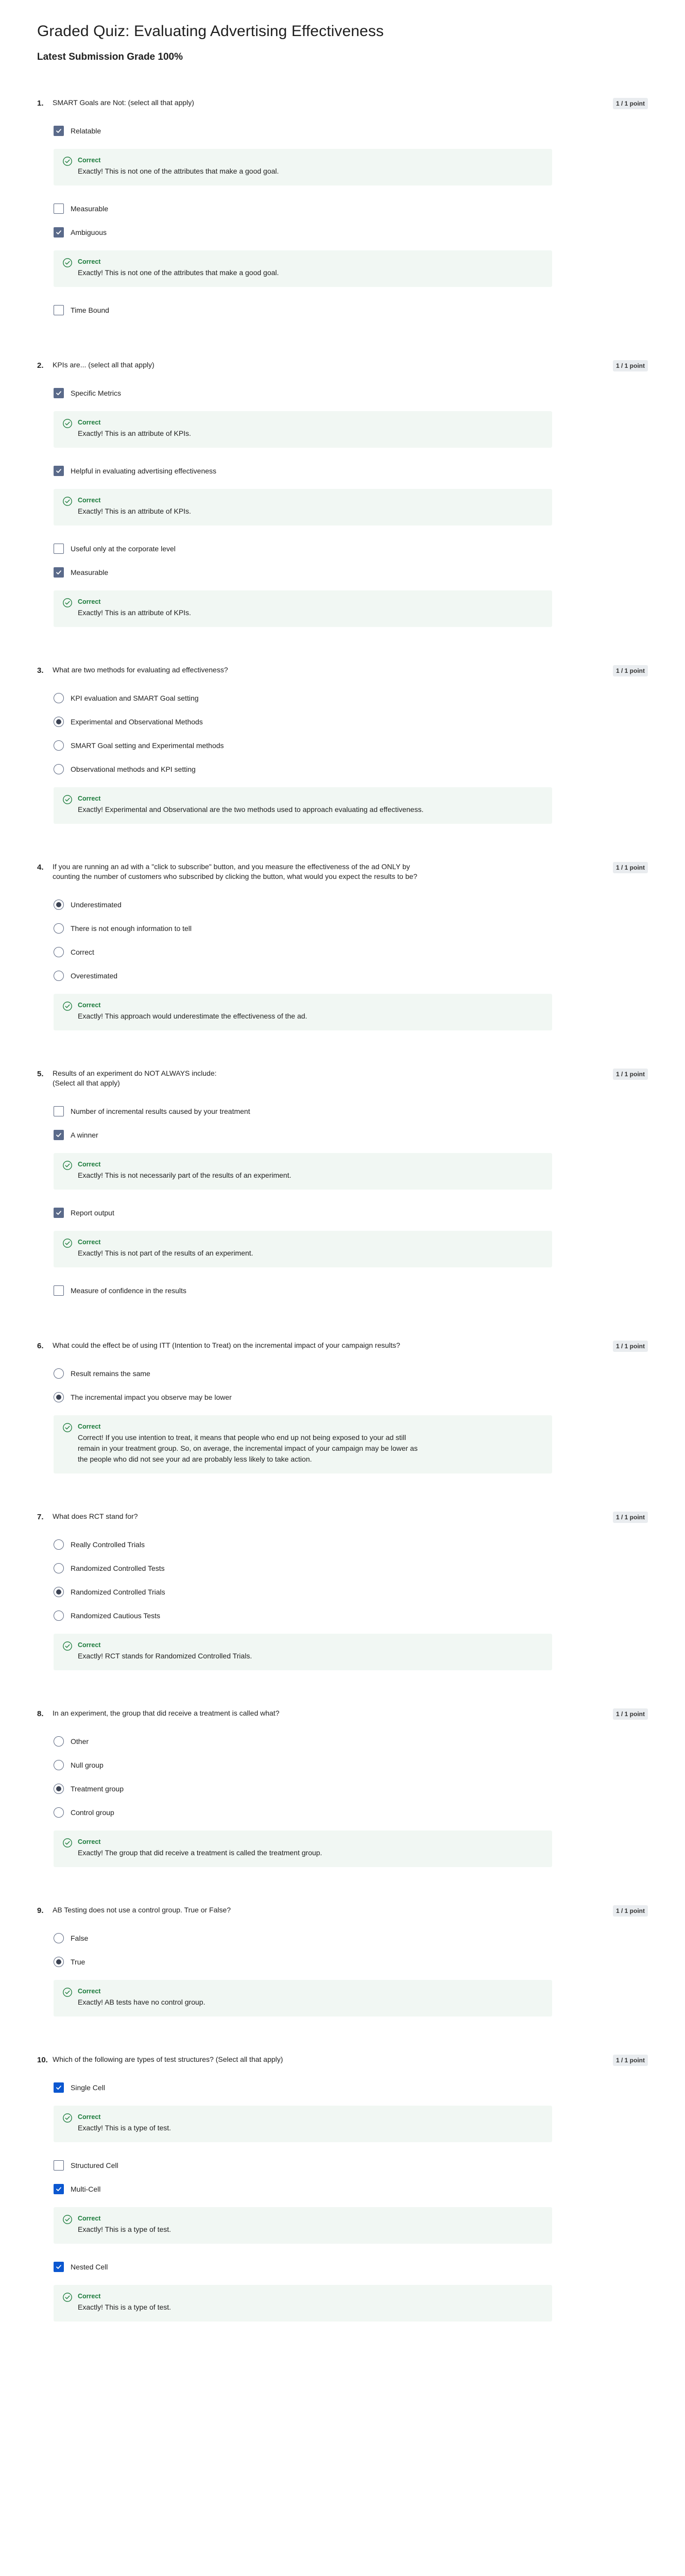 The height and width of the screenshot is (2576, 685). What do you see at coordinates (351, 310) in the screenshot?
I see `answer-option: Time Bound` at bounding box center [351, 310].